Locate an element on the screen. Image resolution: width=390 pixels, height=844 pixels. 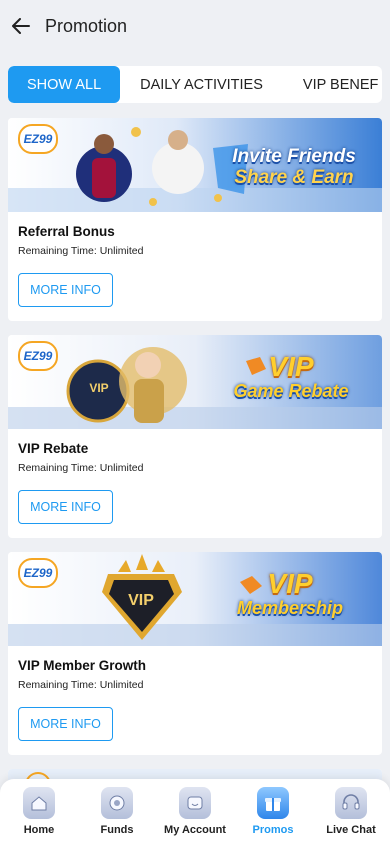
nav-funds: Funds is located at coordinates (117, 811).